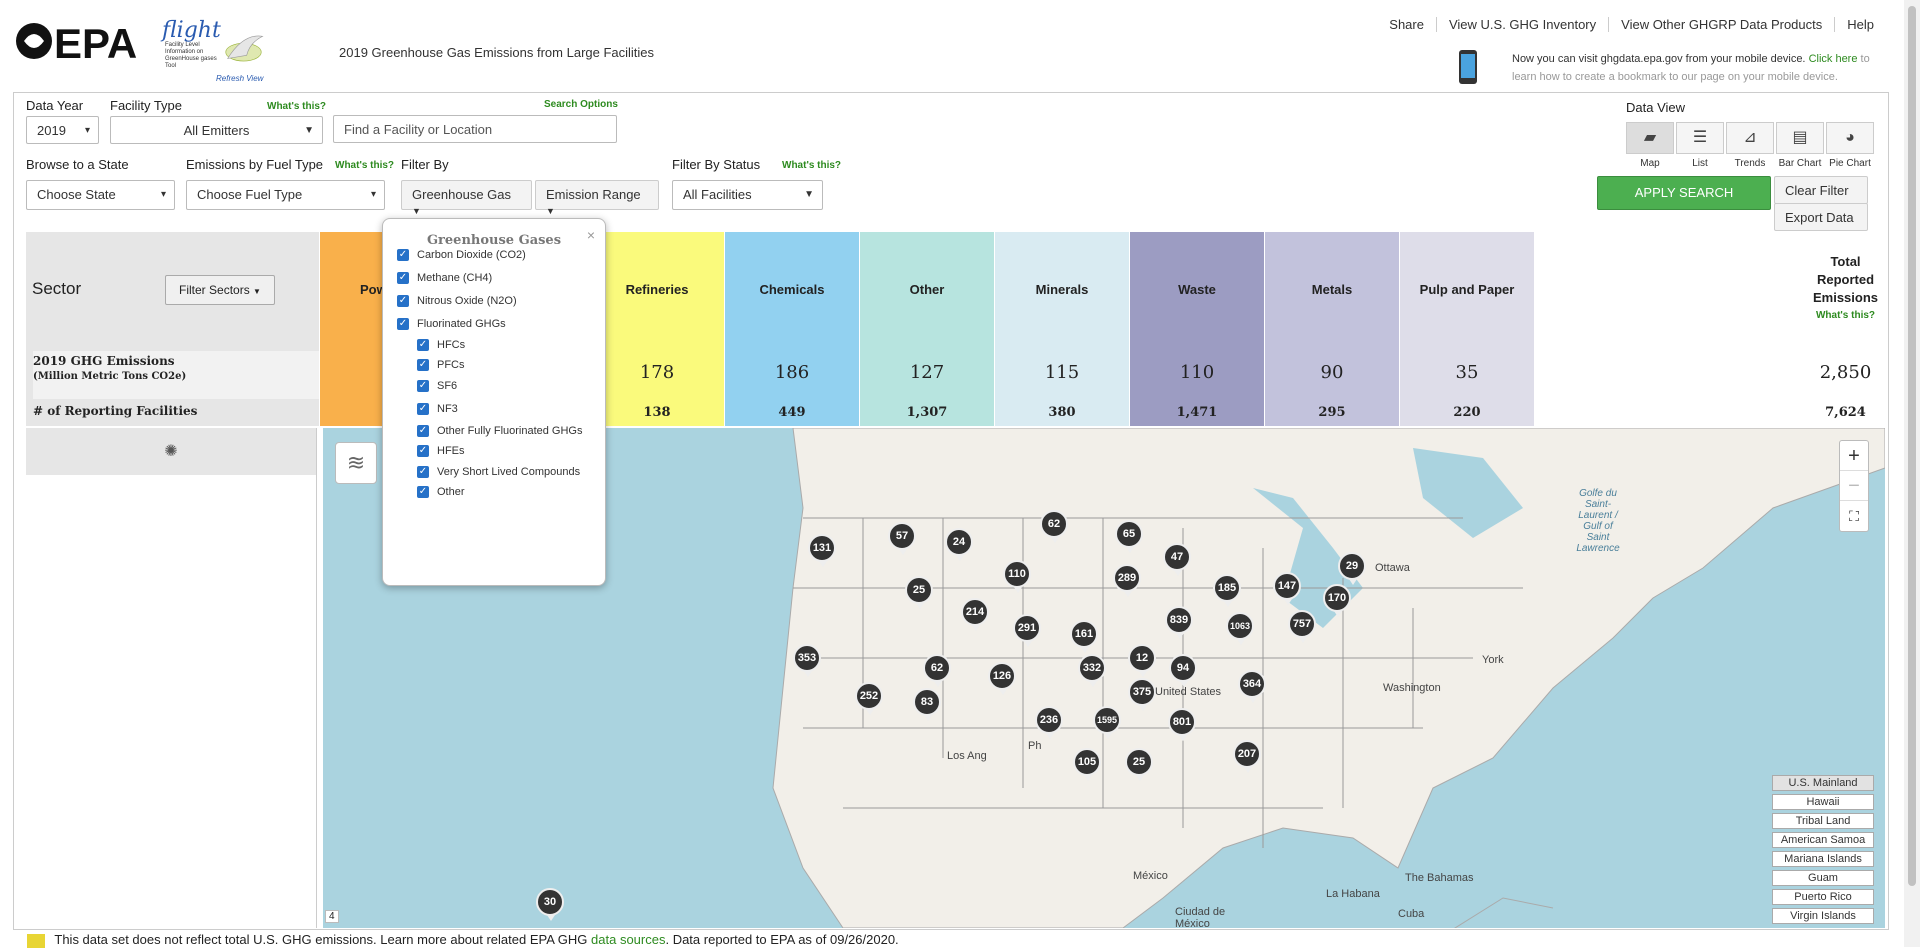 The image size is (1920, 948). I want to click on gas-checkbox-row: ✓ Methane (CH4), so click(444, 278).